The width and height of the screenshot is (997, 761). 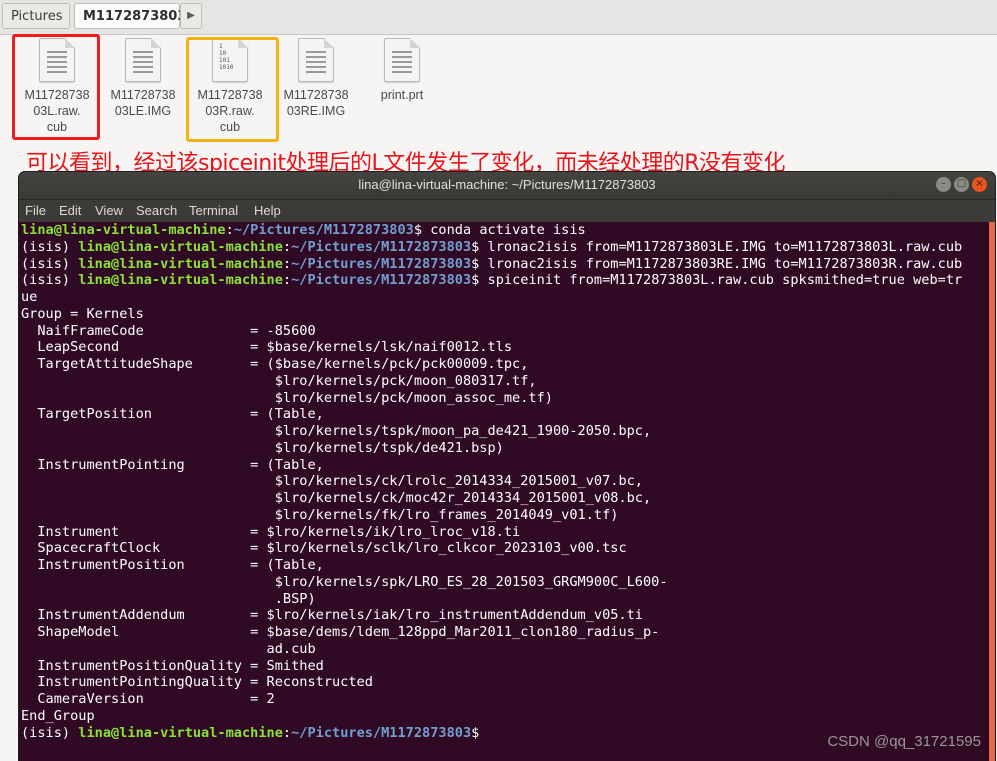 I want to click on highlight-box-red, so click(x=56, y=87).